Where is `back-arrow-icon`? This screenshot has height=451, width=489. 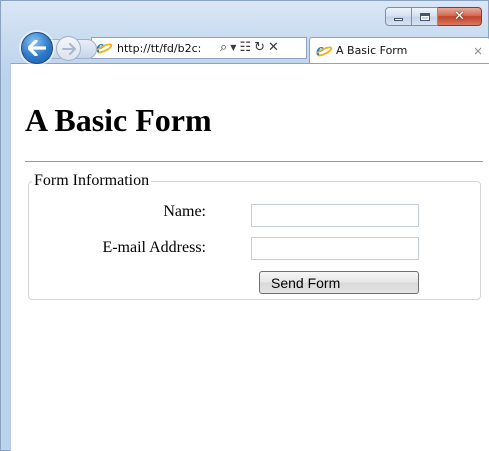 back-arrow-icon is located at coordinates (37, 48).